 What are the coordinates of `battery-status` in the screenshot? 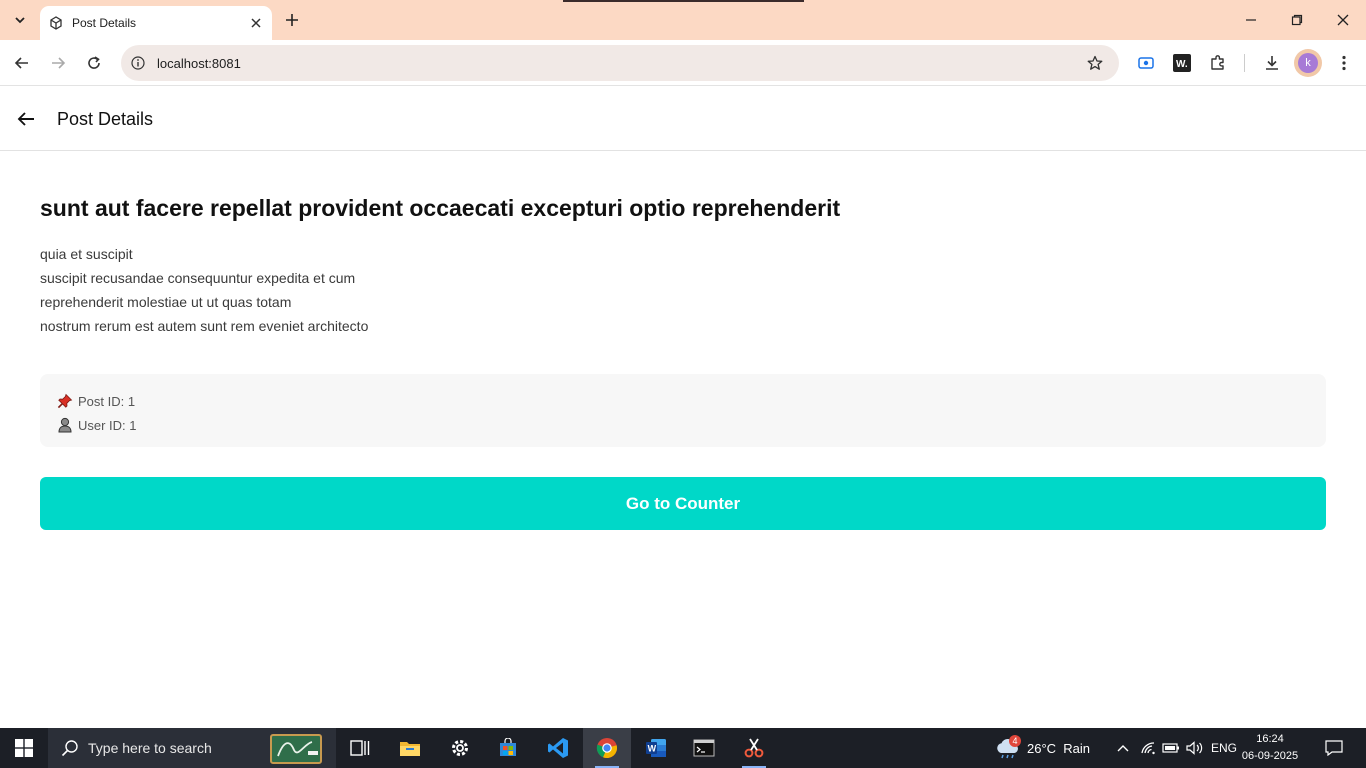 It's located at (1171, 748).